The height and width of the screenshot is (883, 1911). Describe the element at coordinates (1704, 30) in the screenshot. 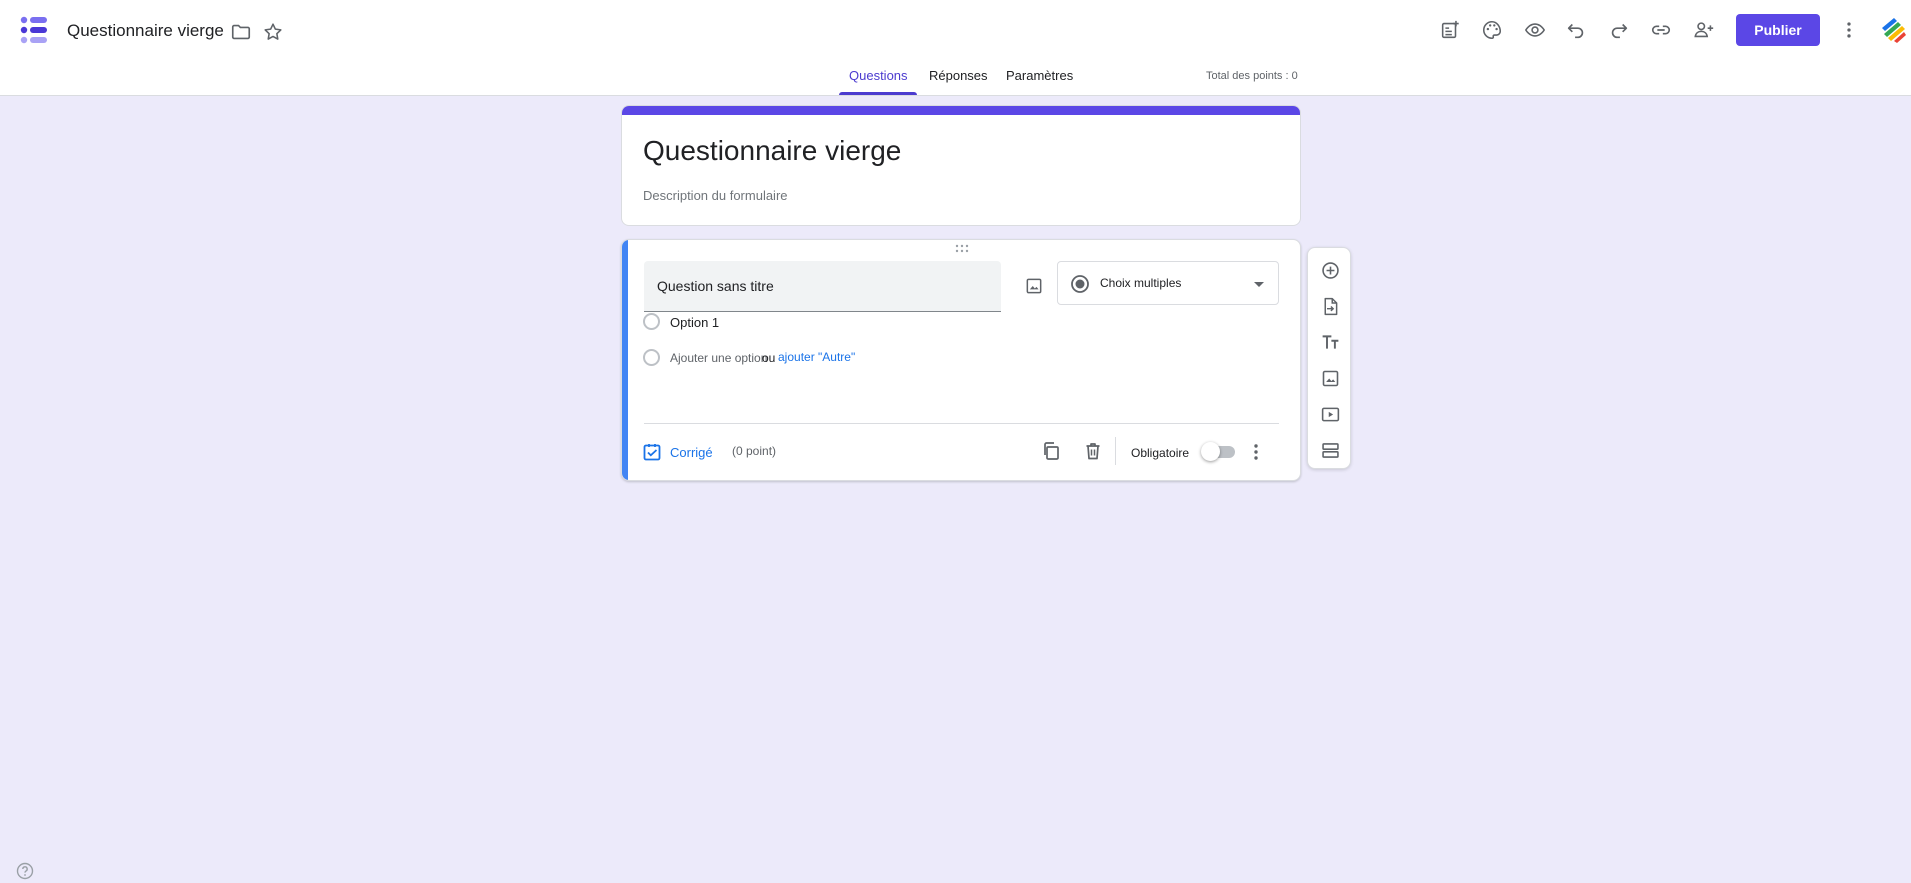

I see `add-collaborator-icon` at that location.